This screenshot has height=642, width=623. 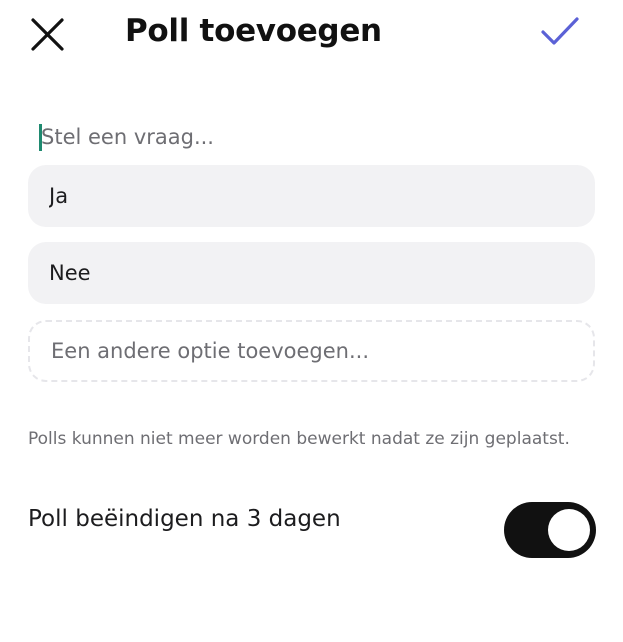 I want to click on close-button, so click(x=48, y=34).